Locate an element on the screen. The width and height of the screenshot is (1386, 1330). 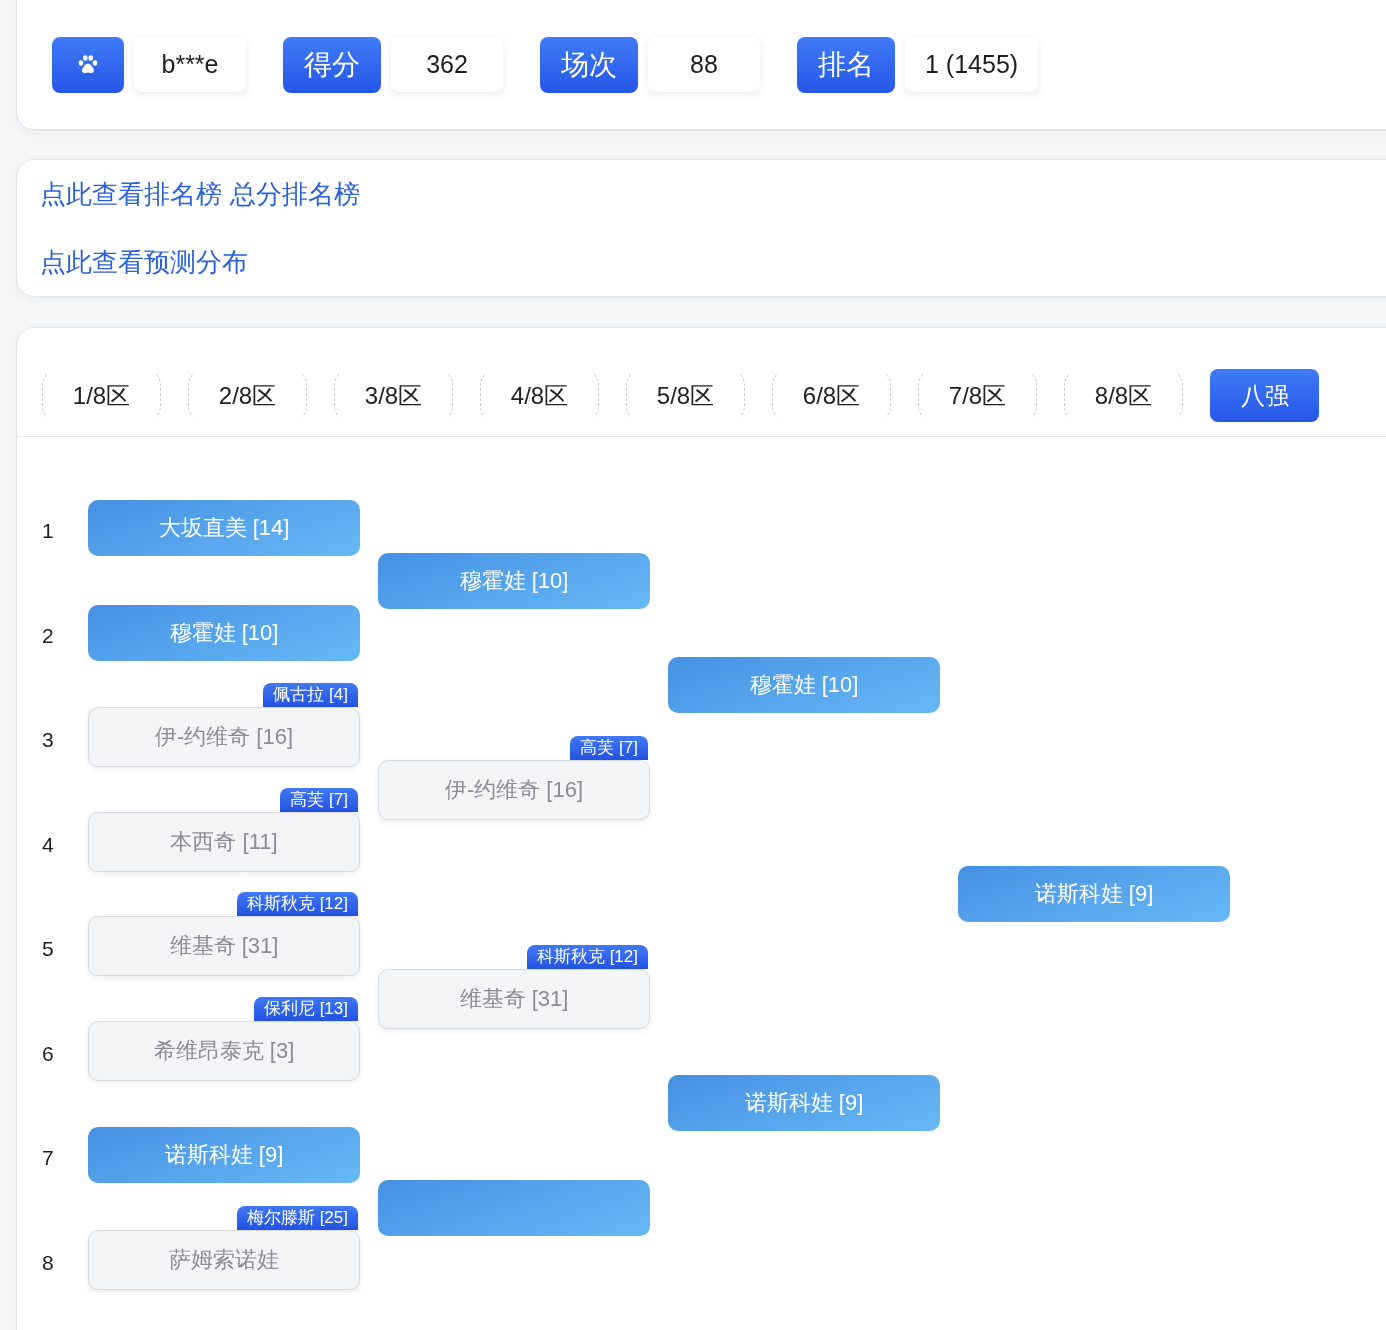
text-link: 点此查看排名榜 is located at coordinates (131, 194).